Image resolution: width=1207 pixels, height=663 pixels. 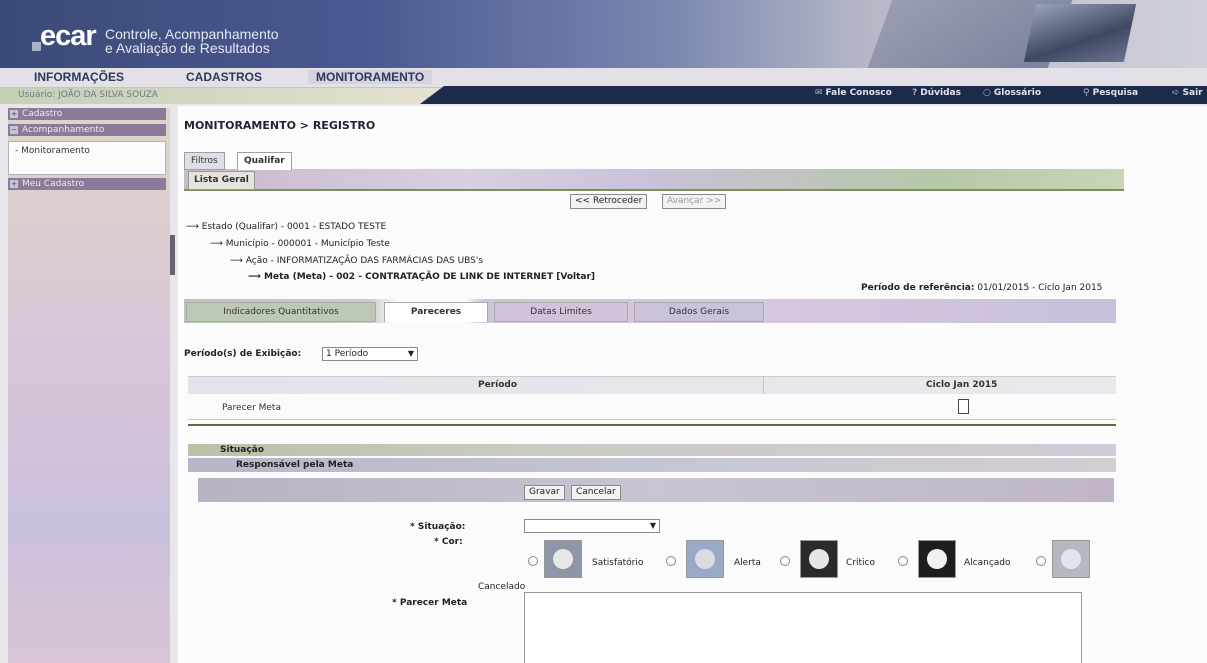 What do you see at coordinates (575, 277) in the screenshot?
I see `voltar-link: [Voltar]` at bounding box center [575, 277].